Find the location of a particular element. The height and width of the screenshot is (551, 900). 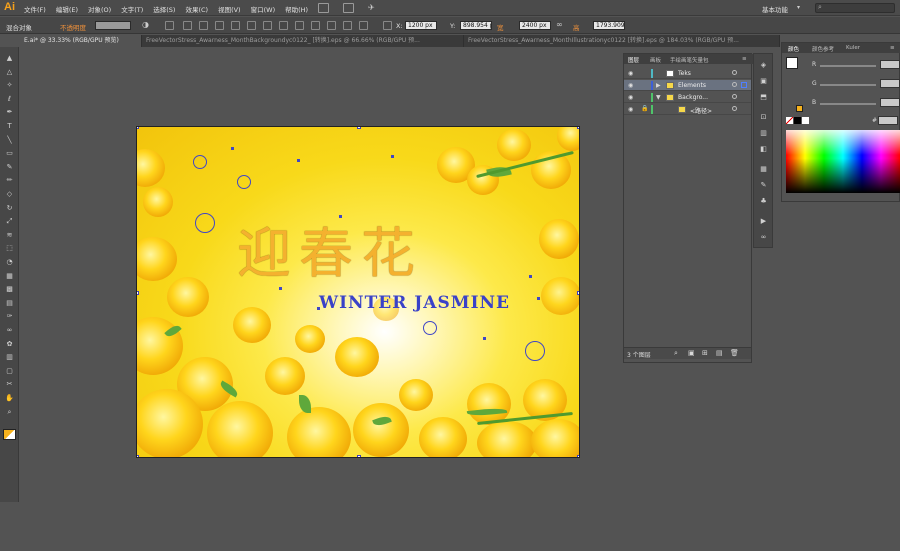

align-middle-icon is located at coordinates (251, 25).